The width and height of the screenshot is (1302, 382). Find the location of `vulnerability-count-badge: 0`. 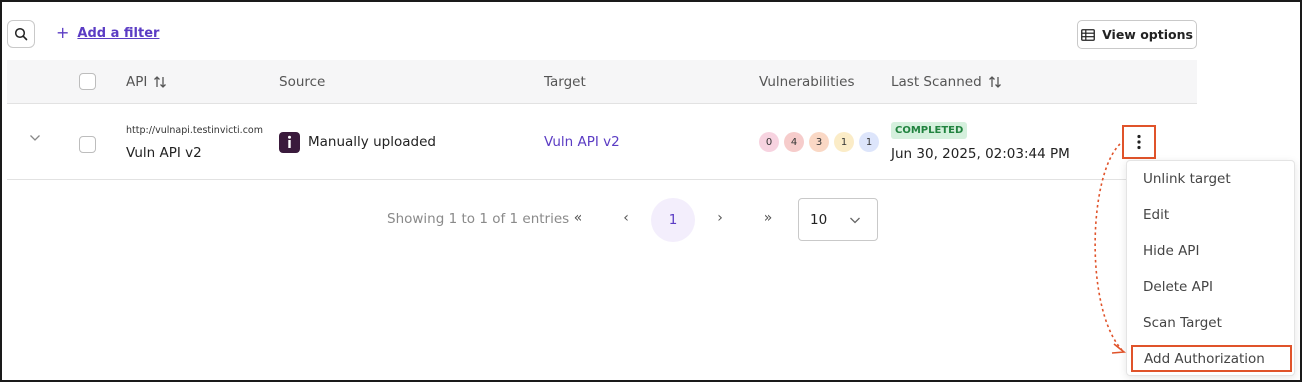

vulnerability-count-badge: 0 is located at coordinates (769, 142).